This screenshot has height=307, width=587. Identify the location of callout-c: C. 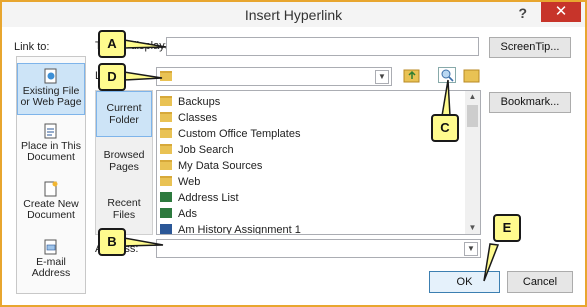
(445, 128).